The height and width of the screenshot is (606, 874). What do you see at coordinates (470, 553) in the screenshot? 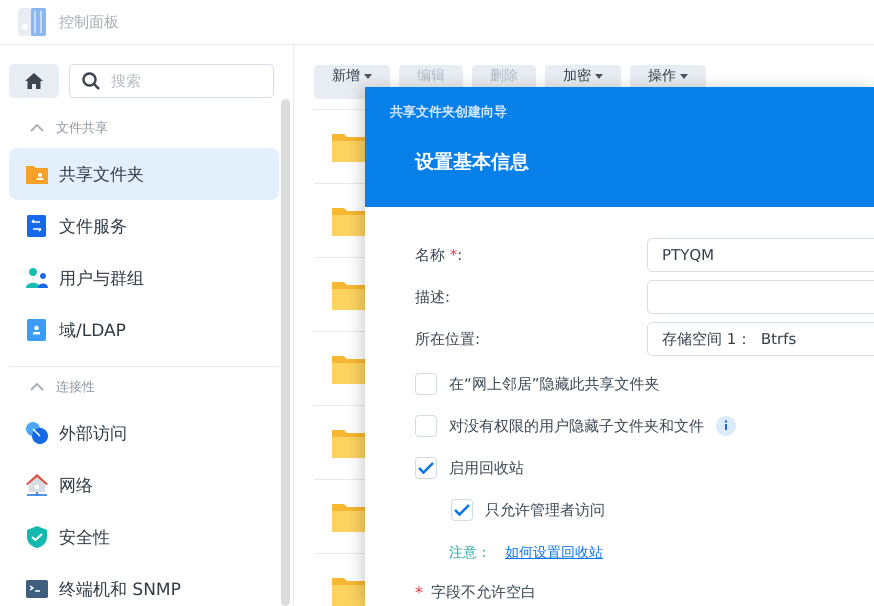
I see `note-label: 注意：` at bounding box center [470, 553].